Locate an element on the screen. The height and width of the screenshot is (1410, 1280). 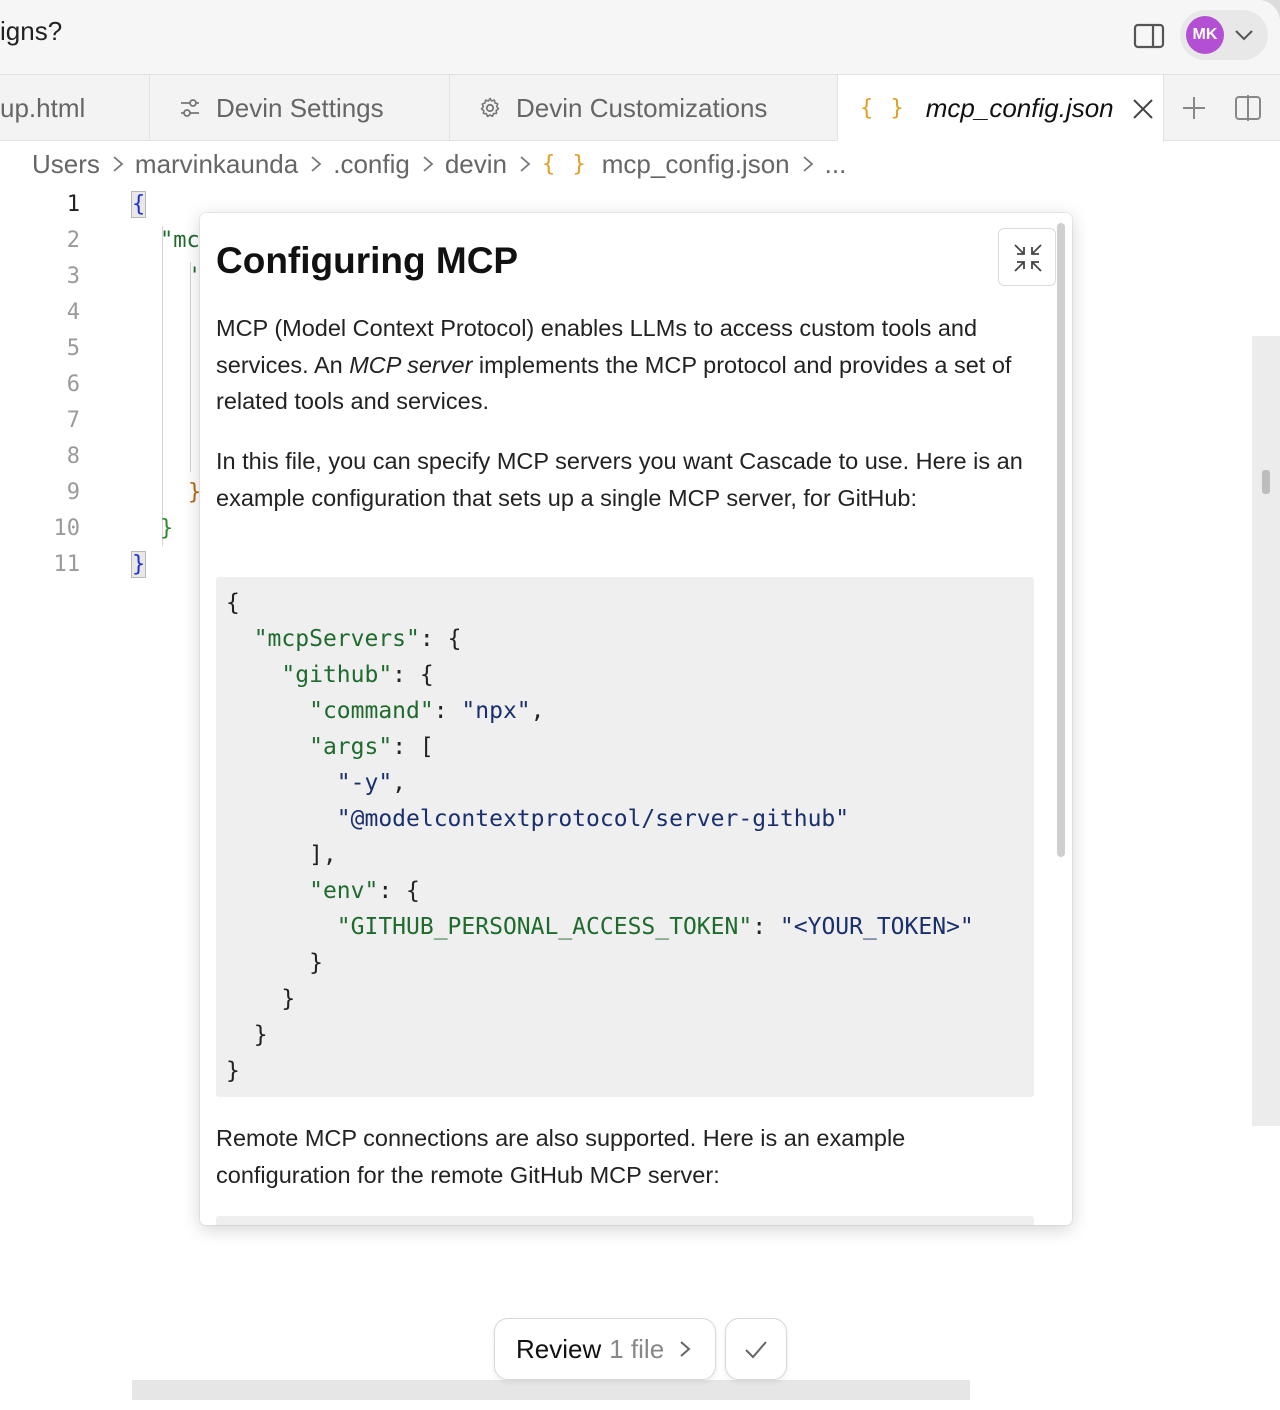
breadcrumb-item-config: .config is located at coordinates (371, 164).